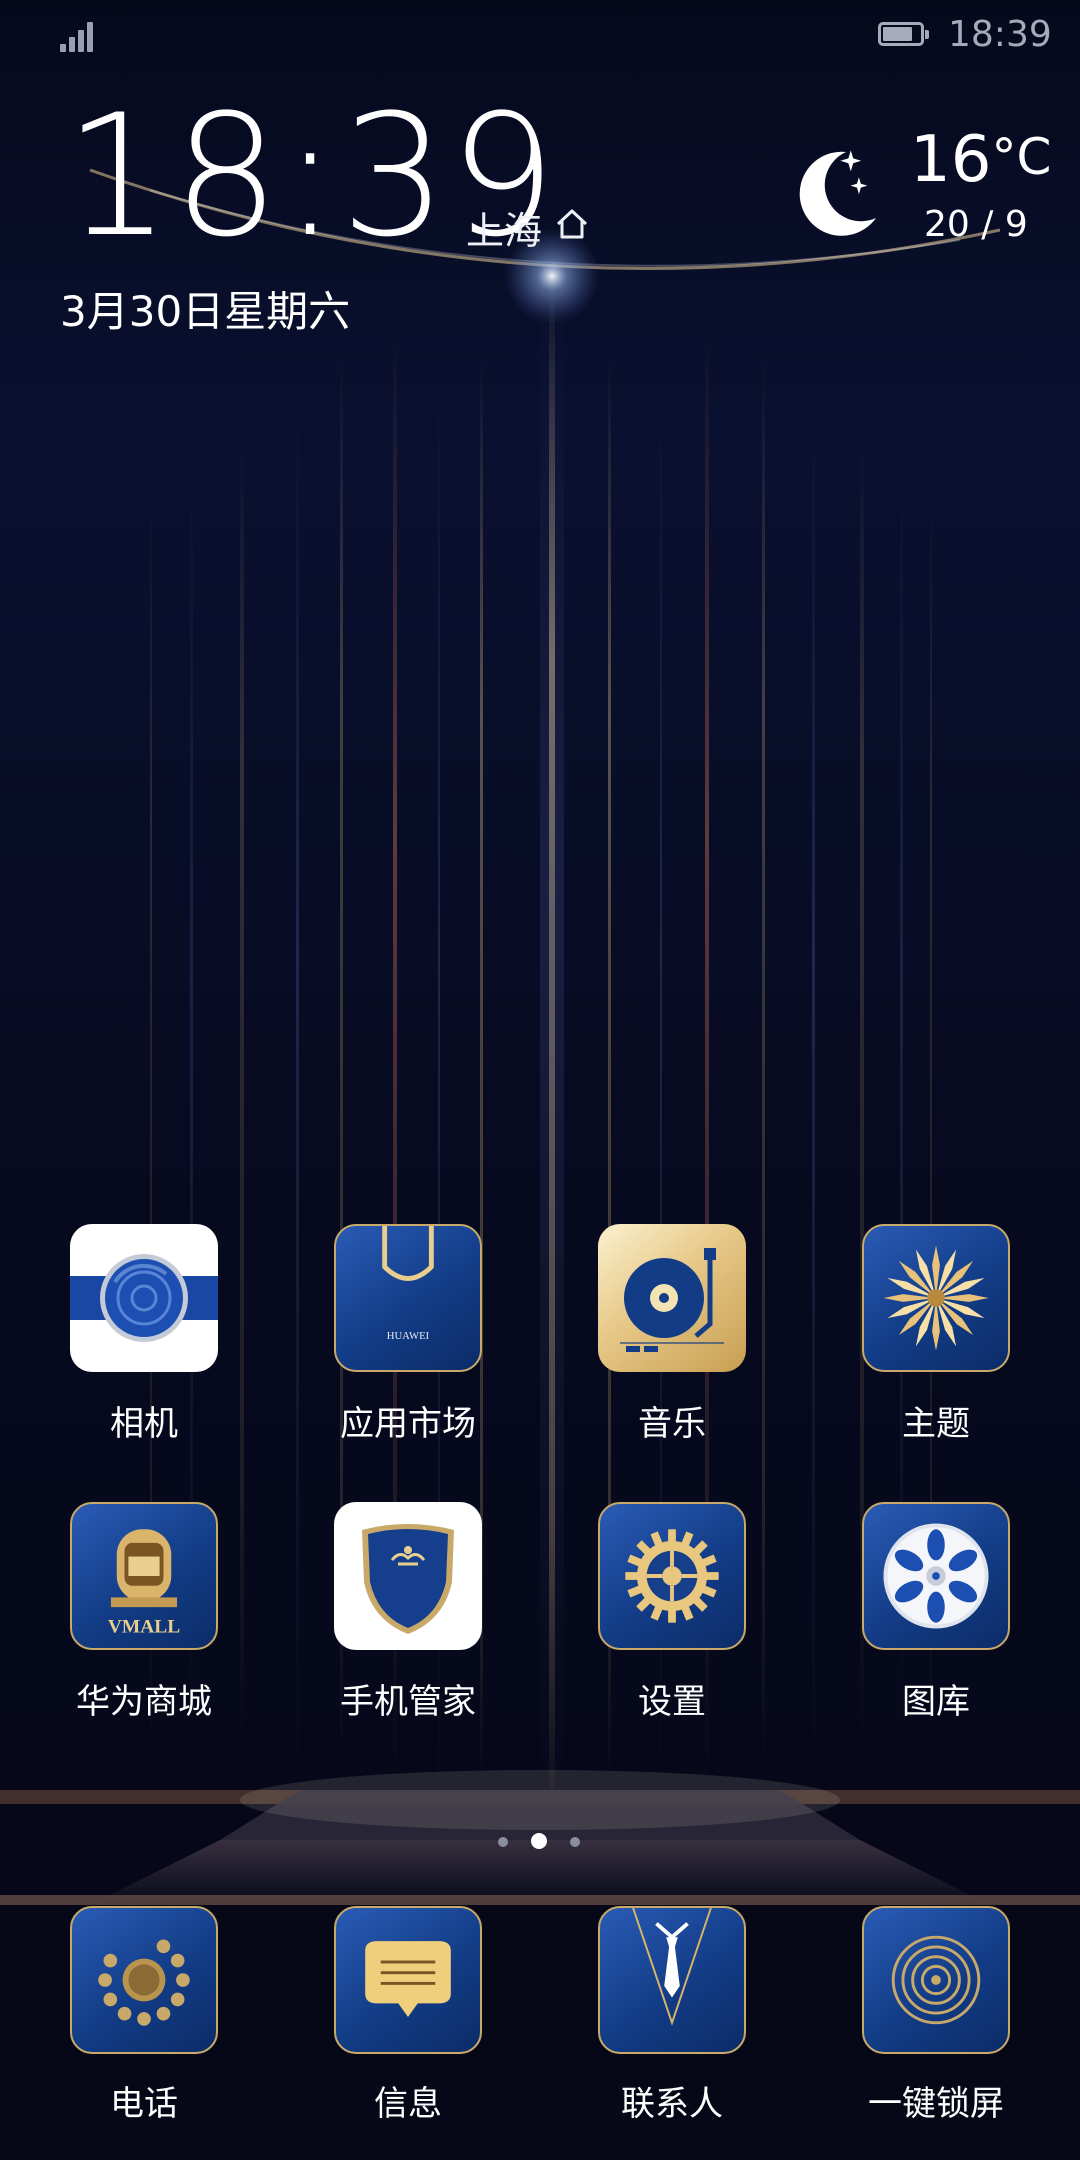 This screenshot has width=1080, height=2160. Describe the element at coordinates (572, 224) in the screenshot. I see `home-icon` at that location.